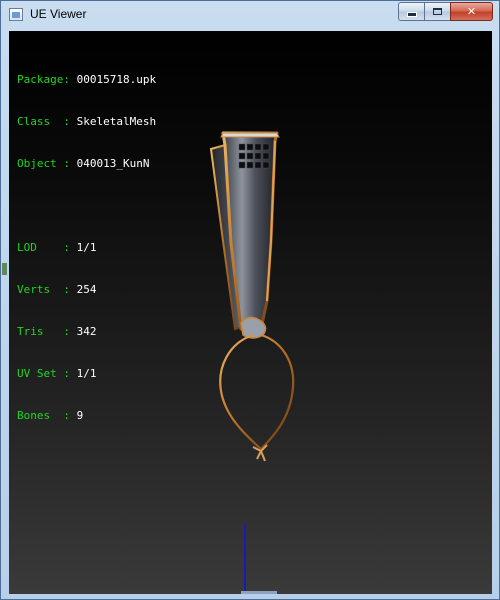 The image size is (500, 600). I want to click on window-title: UE Viewer, so click(58, 14).